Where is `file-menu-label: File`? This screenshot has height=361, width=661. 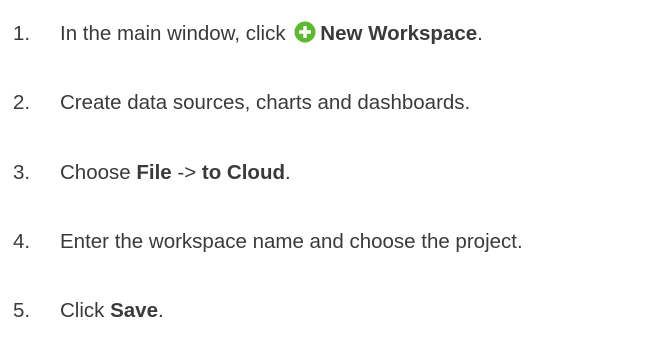
file-menu-label: File is located at coordinates (154, 172).